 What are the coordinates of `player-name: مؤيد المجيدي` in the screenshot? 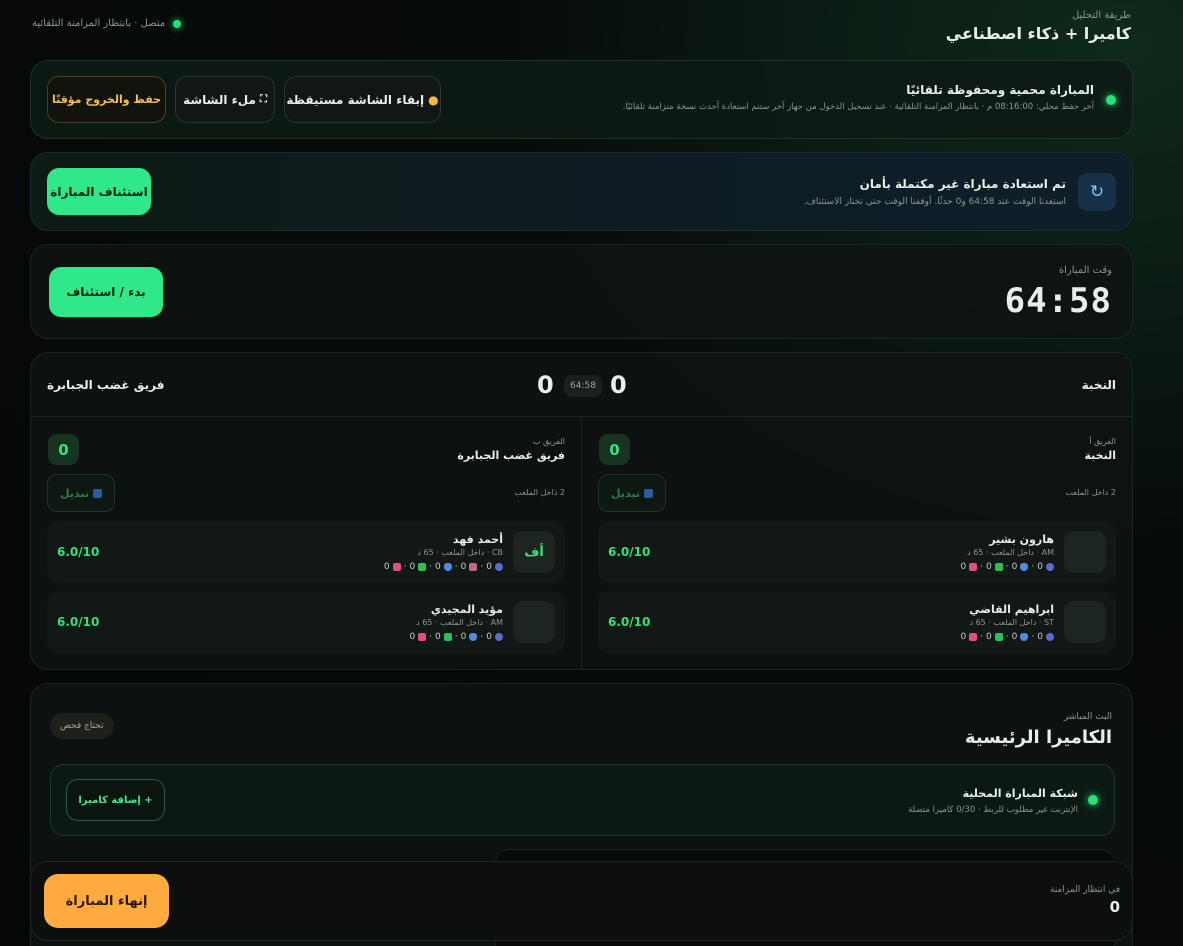 It's located at (466, 609).